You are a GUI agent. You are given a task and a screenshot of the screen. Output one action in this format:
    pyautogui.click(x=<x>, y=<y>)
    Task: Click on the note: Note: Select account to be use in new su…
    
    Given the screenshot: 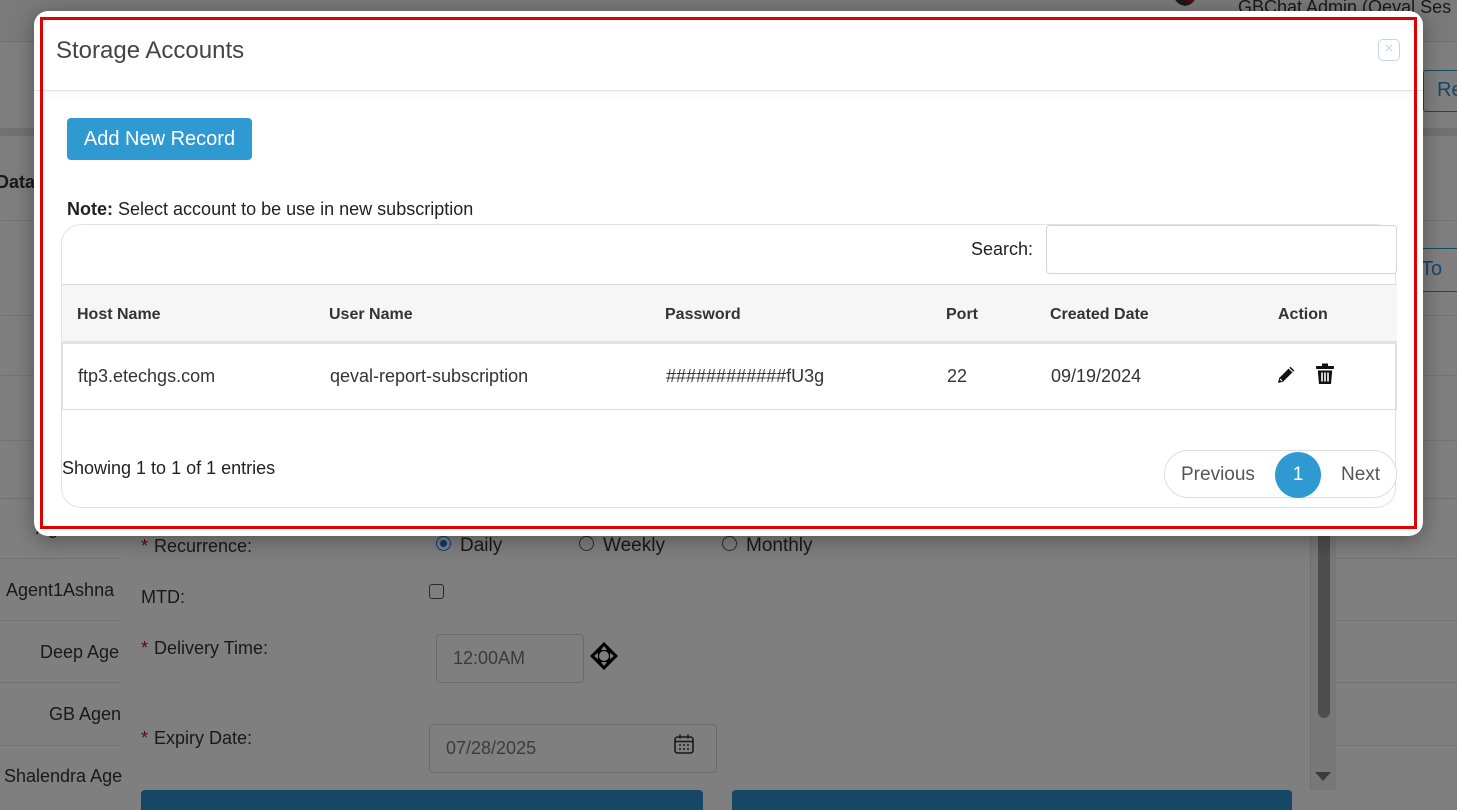 What is the action you would take?
    pyautogui.click(x=270, y=209)
    